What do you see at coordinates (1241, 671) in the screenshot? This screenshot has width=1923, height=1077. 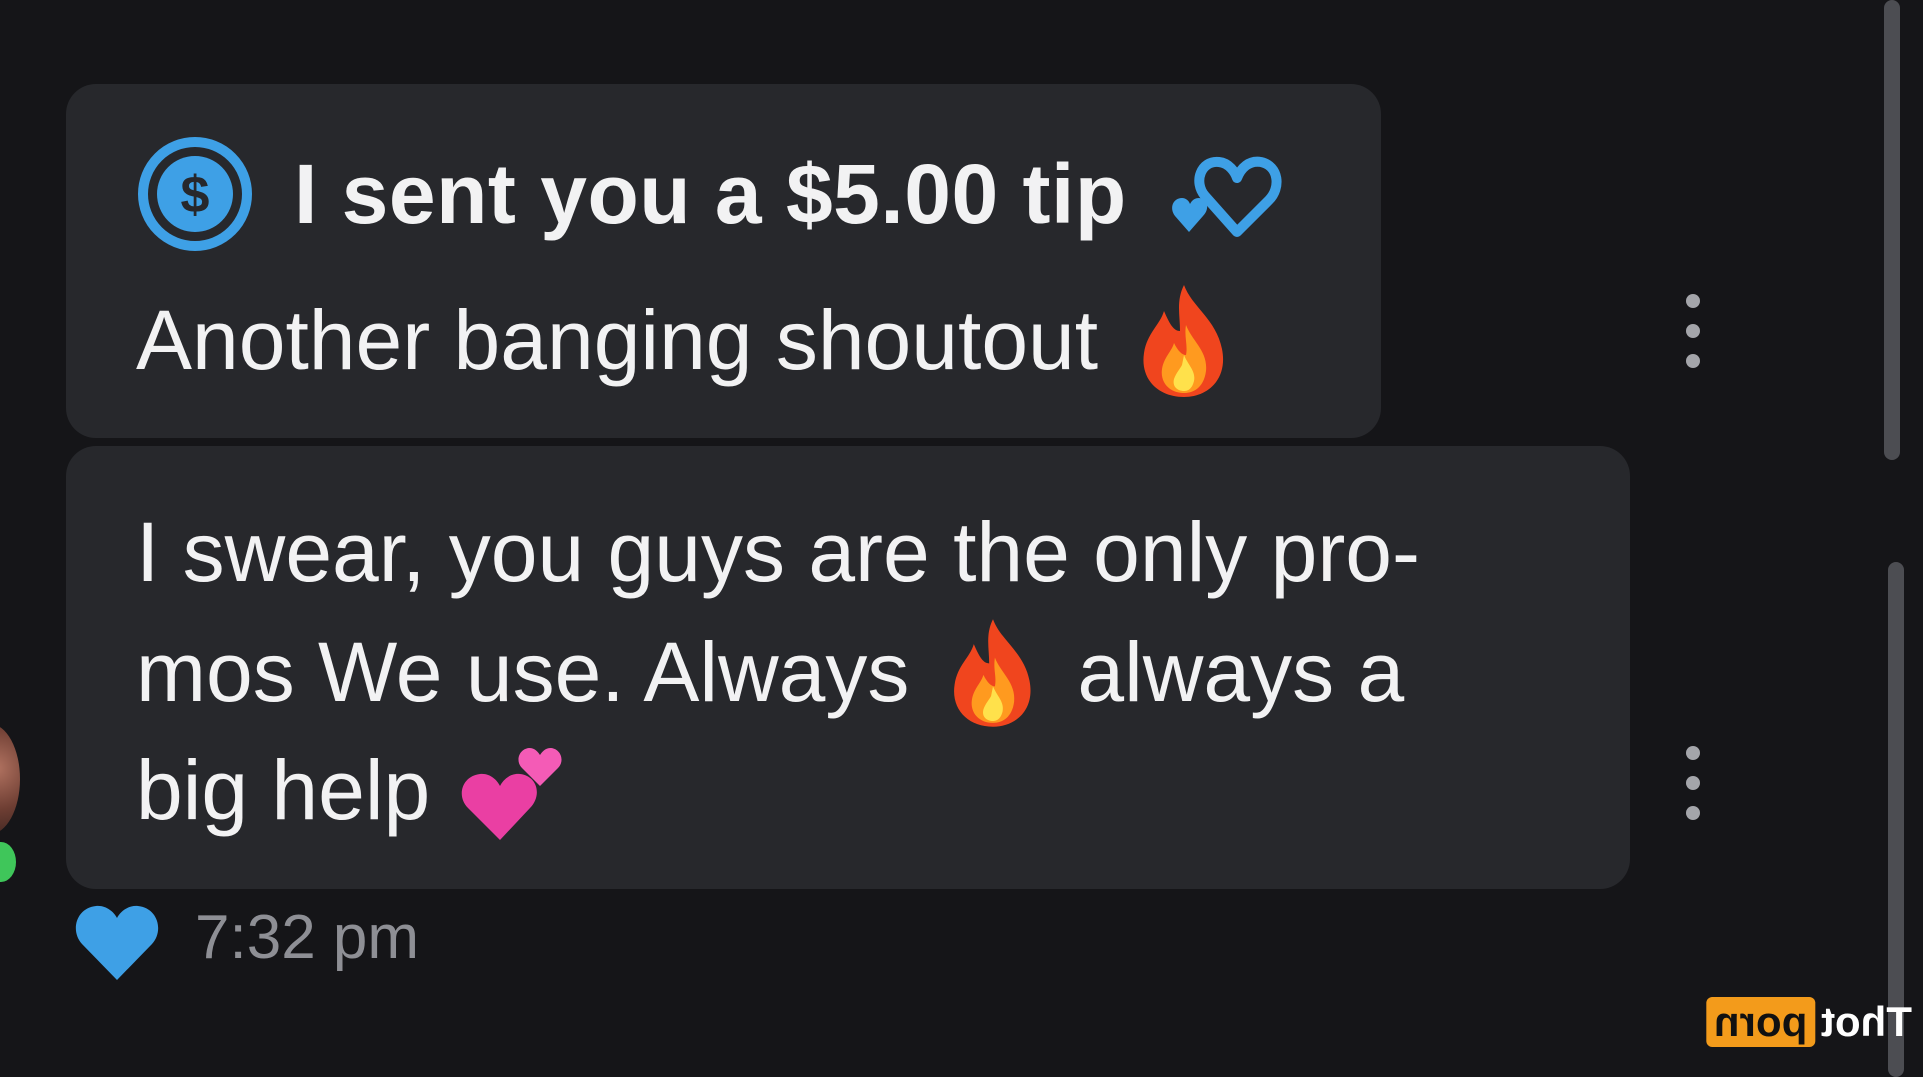 I see `message-text: always a` at bounding box center [1241, 671].